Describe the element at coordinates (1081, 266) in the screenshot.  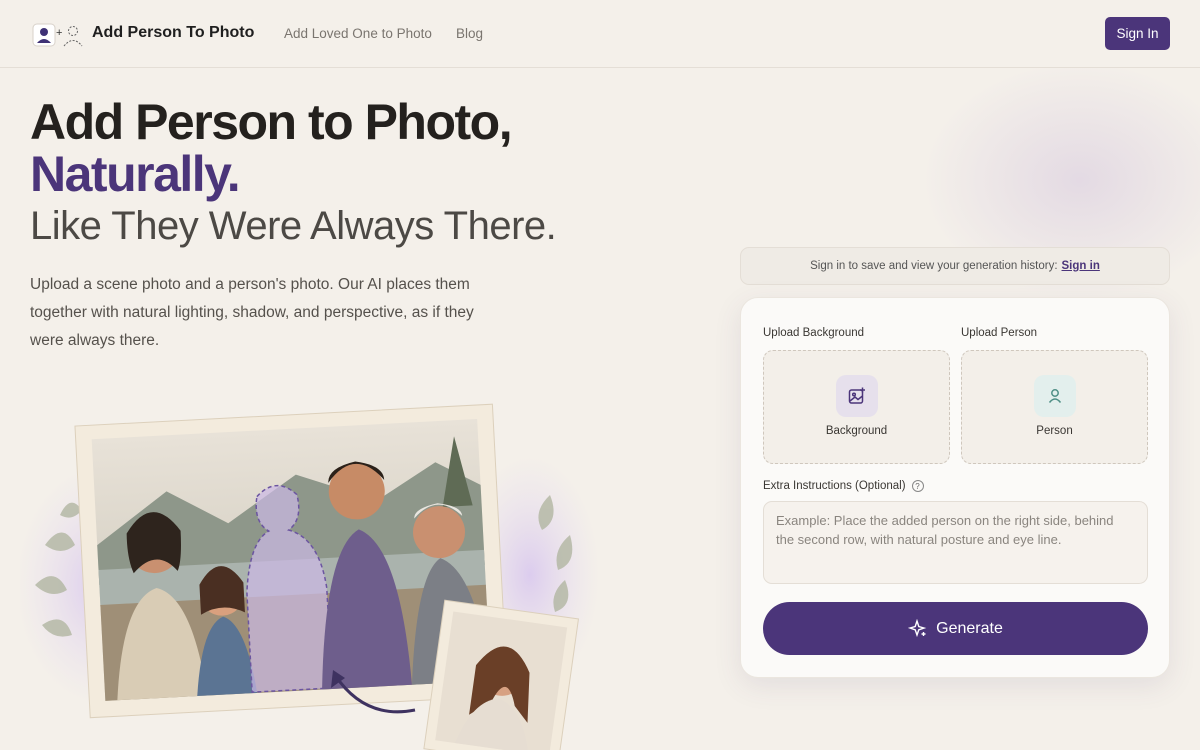
I see `history-sign-in-link: Sign in` at that location.